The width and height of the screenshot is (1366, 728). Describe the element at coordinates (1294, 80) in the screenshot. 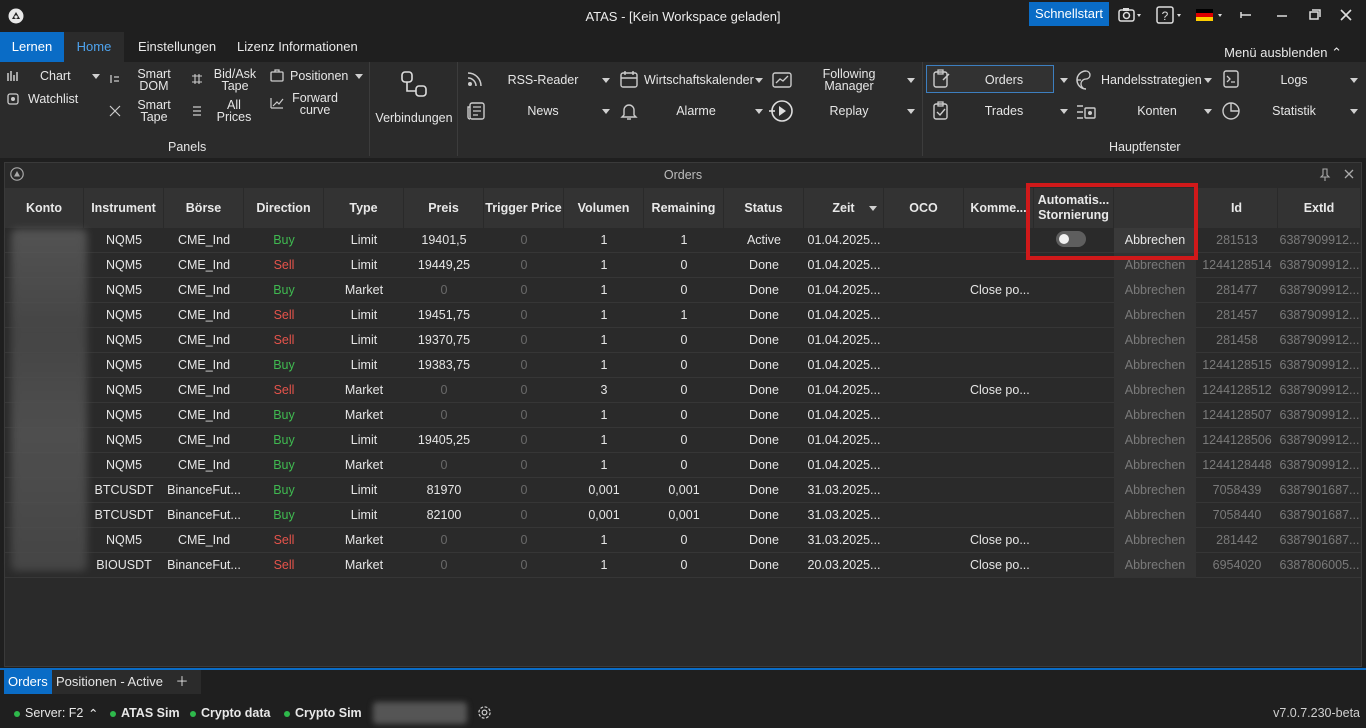

I see `logs-button: Logs` at that location.